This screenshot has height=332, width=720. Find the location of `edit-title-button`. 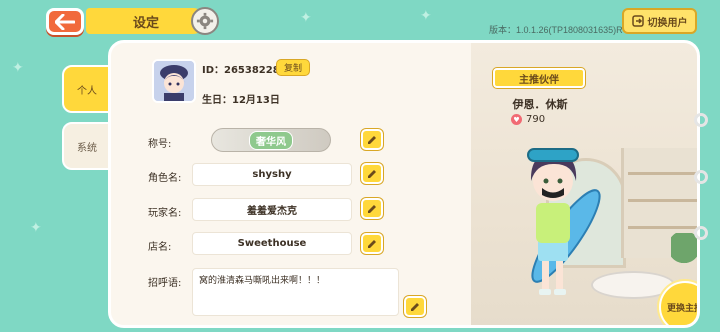

edit-title-button is located at coordinates (372, 139).